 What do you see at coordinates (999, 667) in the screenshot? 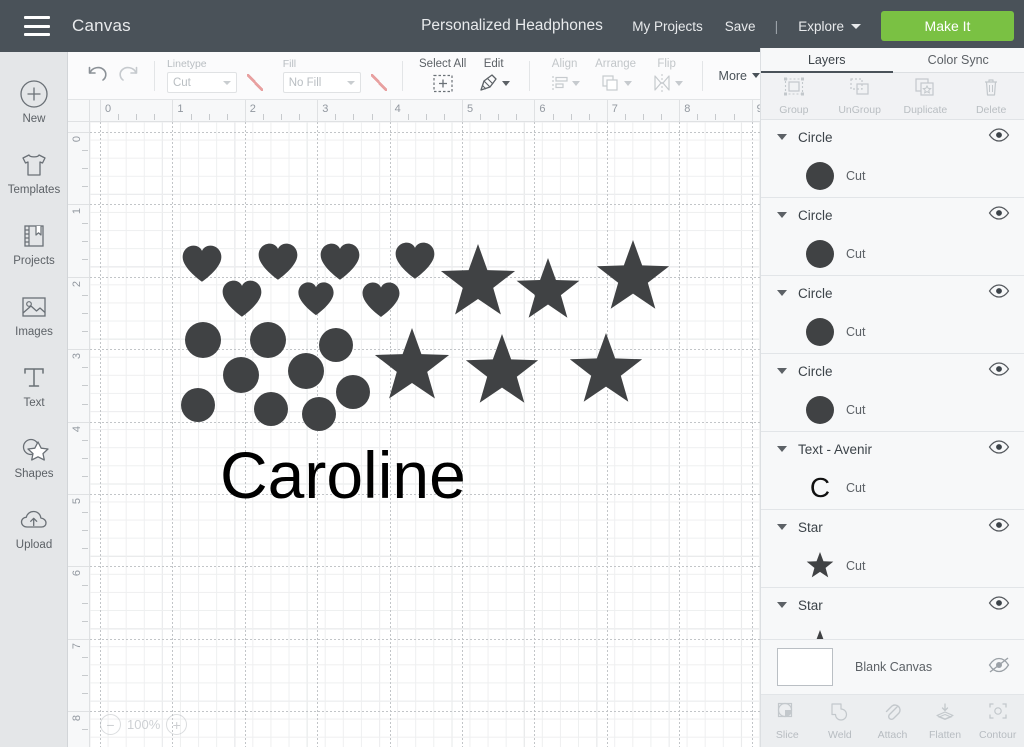
I see `blank-canvas-visibility-icon` at bounding box center [999, 667].